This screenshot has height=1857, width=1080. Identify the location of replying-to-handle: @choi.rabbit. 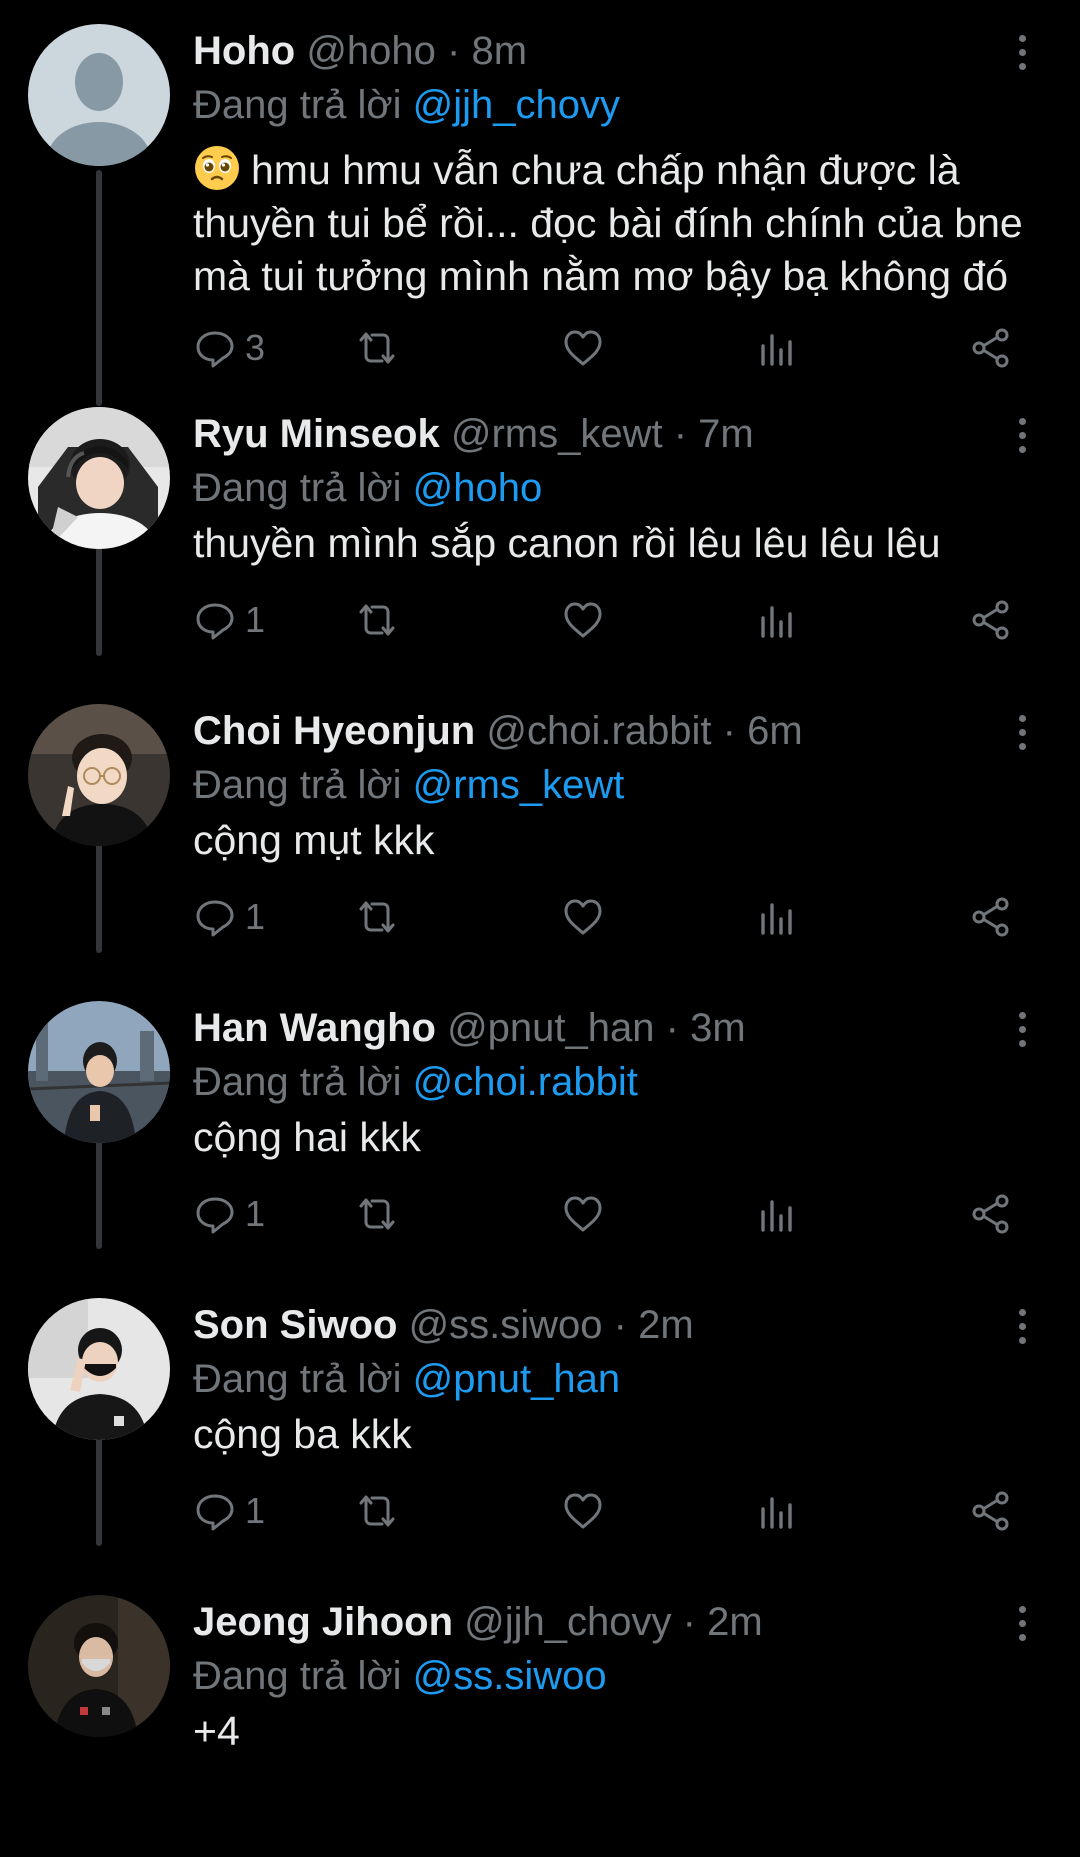
(525, 1082).